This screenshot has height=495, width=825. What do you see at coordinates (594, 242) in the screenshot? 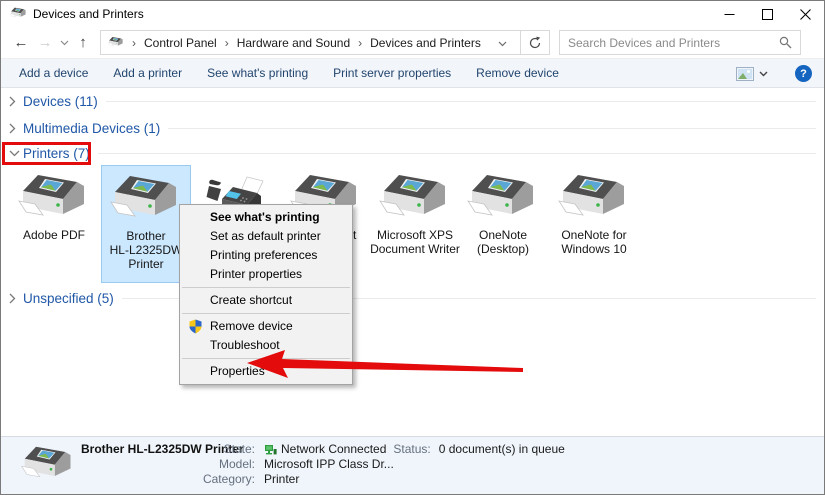
I see `printer-label: OneNote for Windows 10` at bounding box center [594, 242].